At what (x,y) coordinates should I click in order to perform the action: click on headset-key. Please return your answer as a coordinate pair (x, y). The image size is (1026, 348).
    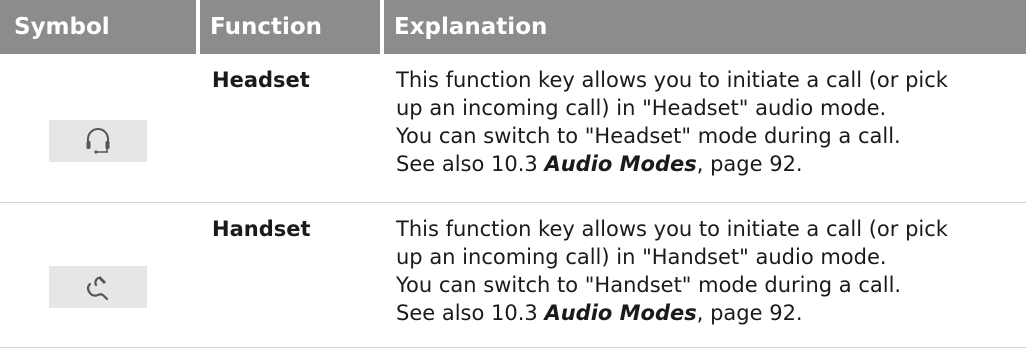
    Looking at the image, I should click on (98, 141).